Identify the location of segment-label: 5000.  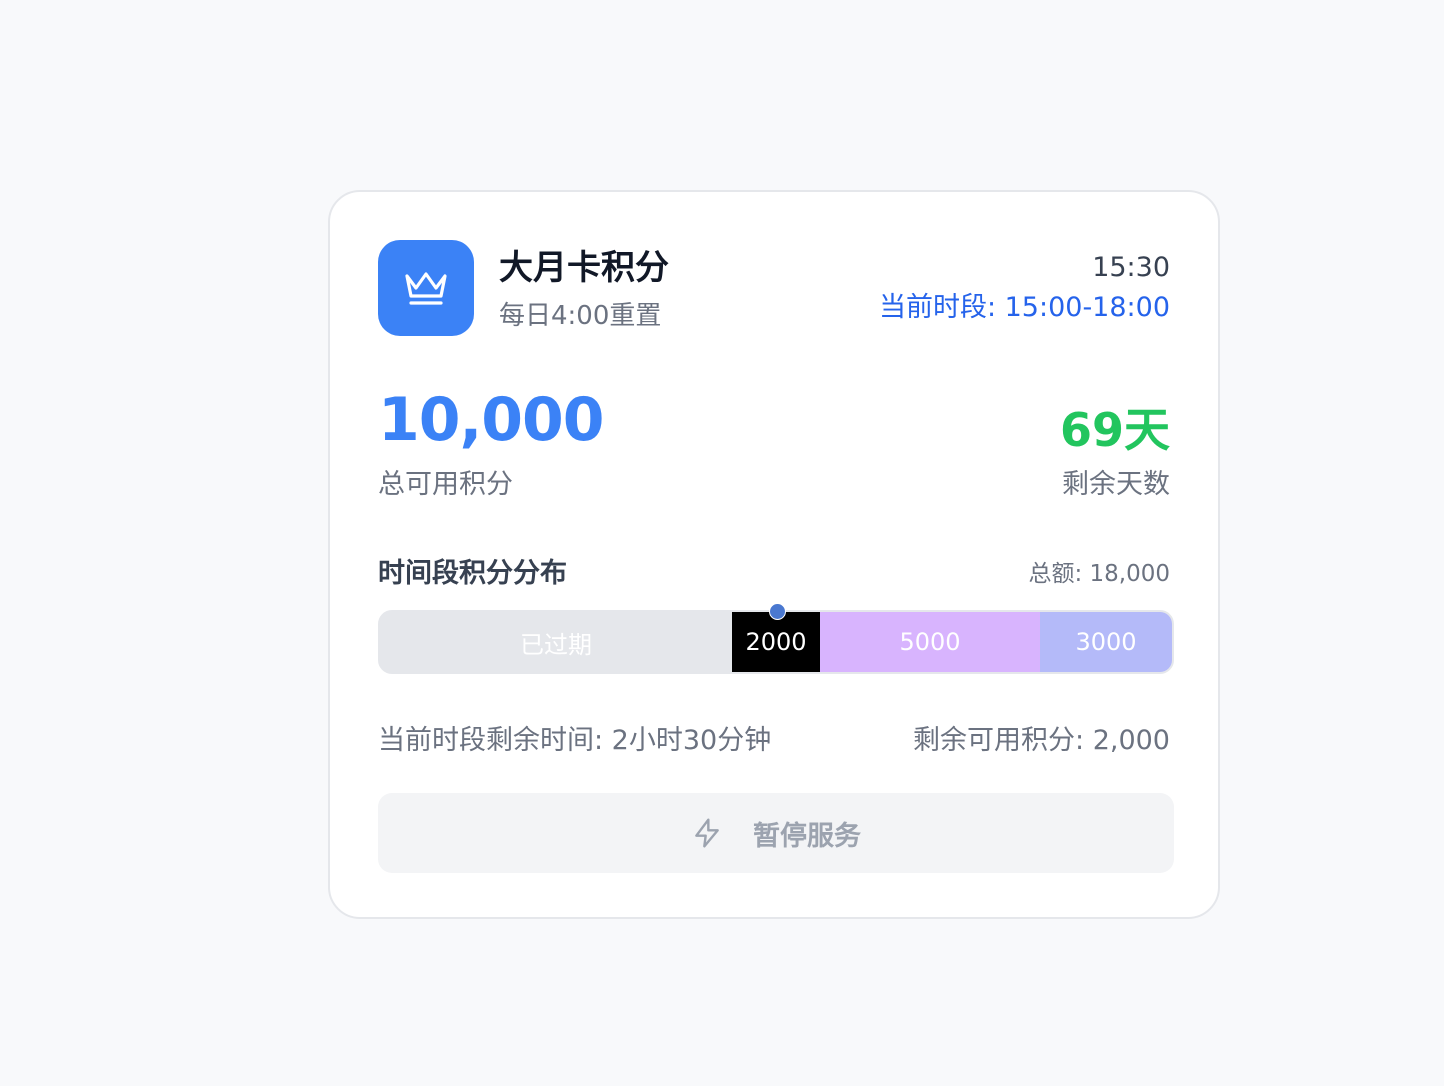
(930, 642).